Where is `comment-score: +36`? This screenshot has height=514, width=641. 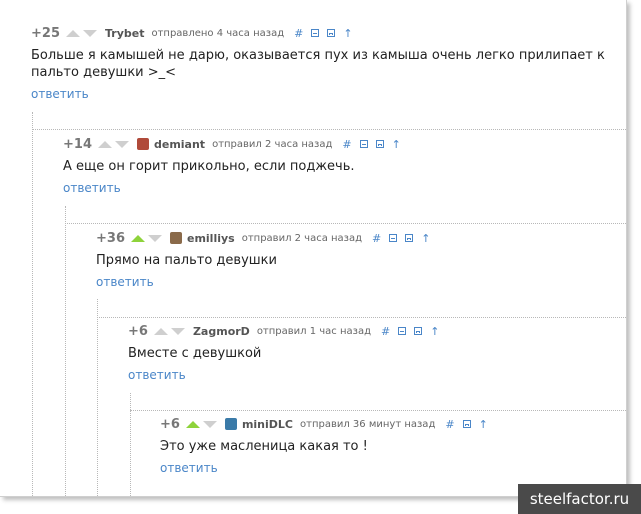
comment-score: +36 is located at coordinates (110, 238).